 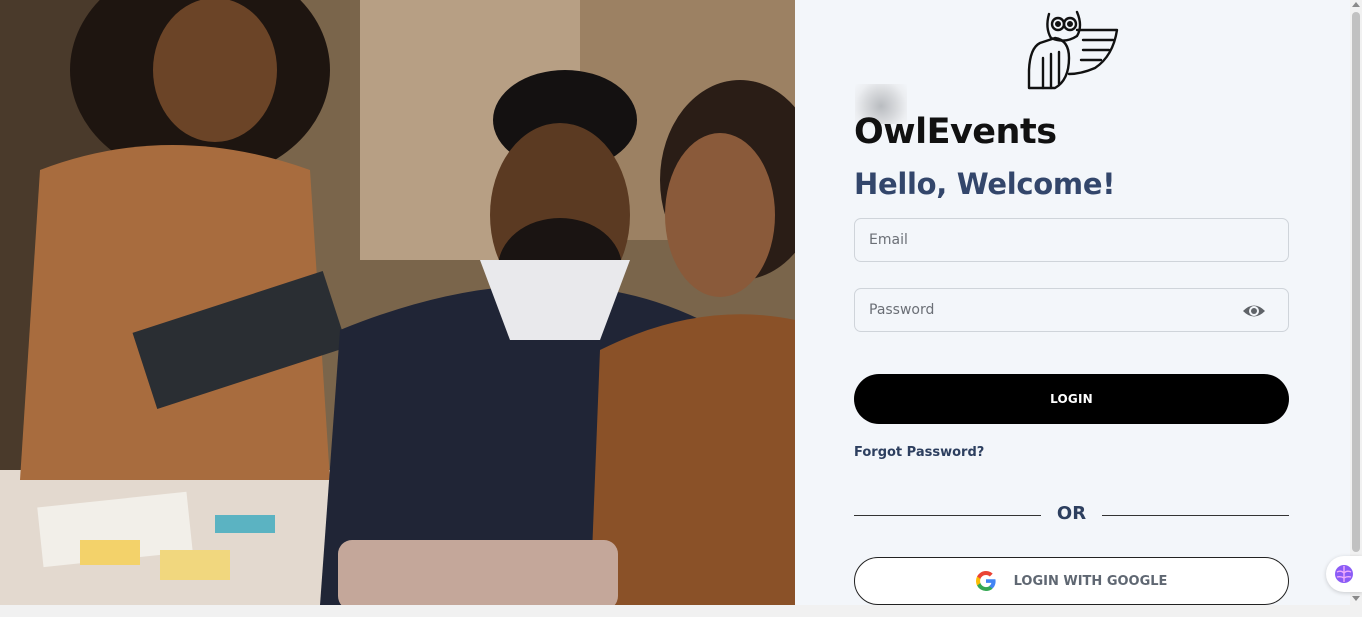 What do you see at coordinates (1254, 311) in the screenshot?
I see `eye-icon` at bounding box center [1254, 311].